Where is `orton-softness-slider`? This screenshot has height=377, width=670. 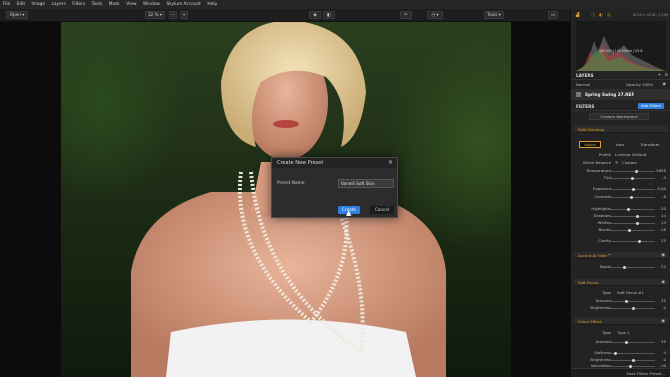
orton-softness-slider is located at coordinates (633, 353).